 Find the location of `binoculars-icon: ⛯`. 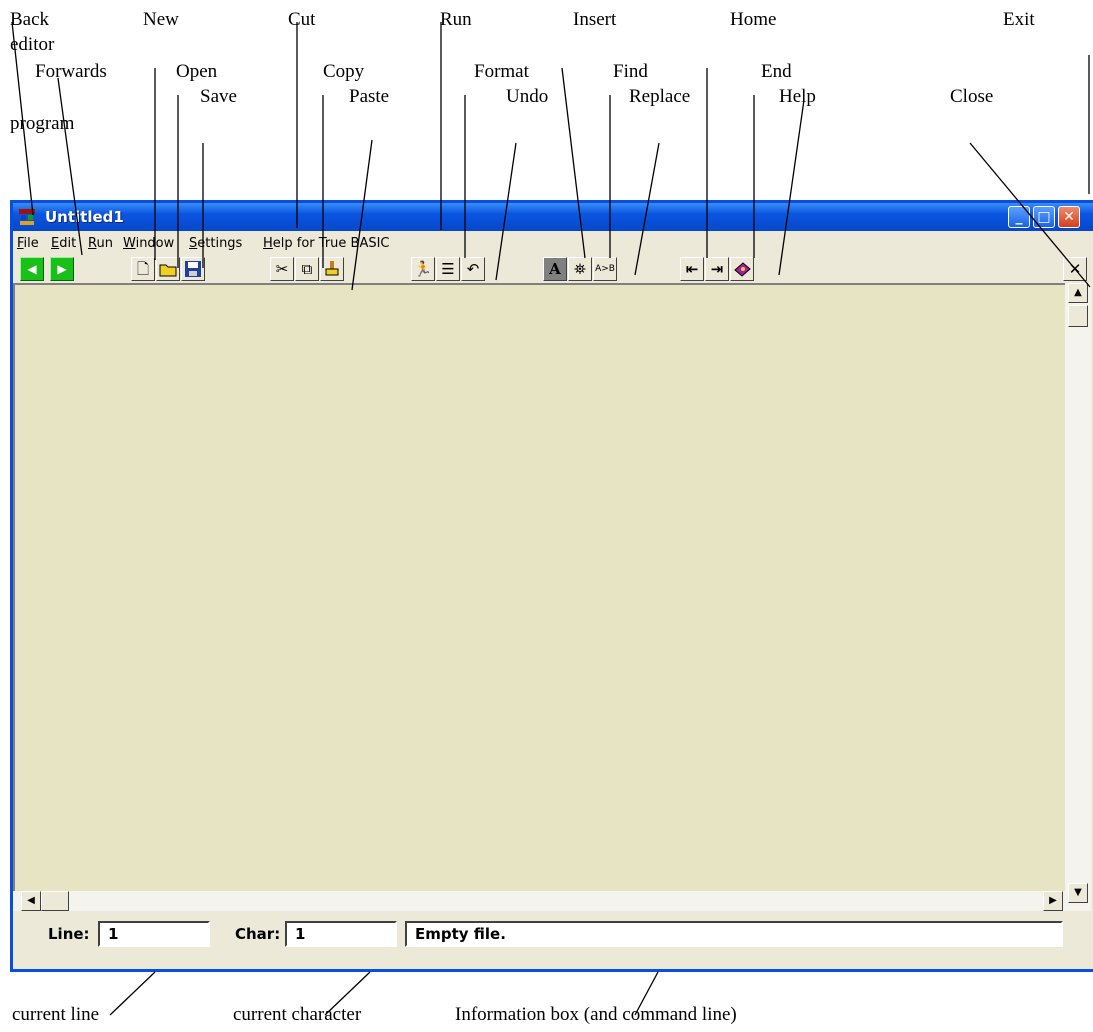

binoculars-icon: ⛯ is located at coordinates (579, 269).